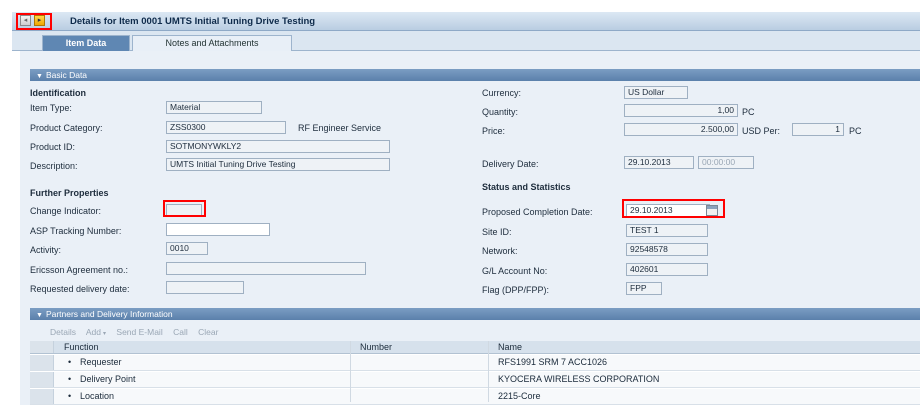 Image resolution: width=920 pixels, height=405 pixels. What do you see at coordinates (659, 162) in the screenshot?
I see `delivery-date-field: 29.10.2013` at bounding box center [659, 162].